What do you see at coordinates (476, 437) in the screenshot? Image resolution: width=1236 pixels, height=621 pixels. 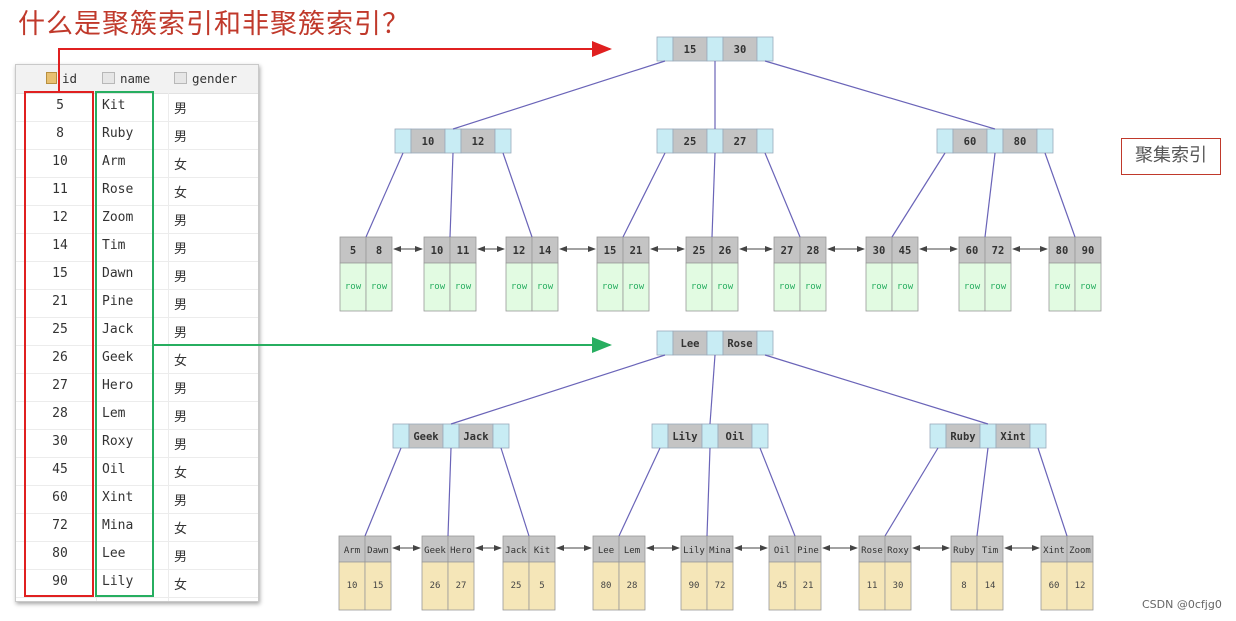 I see `node-key: Jack` at bounding box center [476, 437].